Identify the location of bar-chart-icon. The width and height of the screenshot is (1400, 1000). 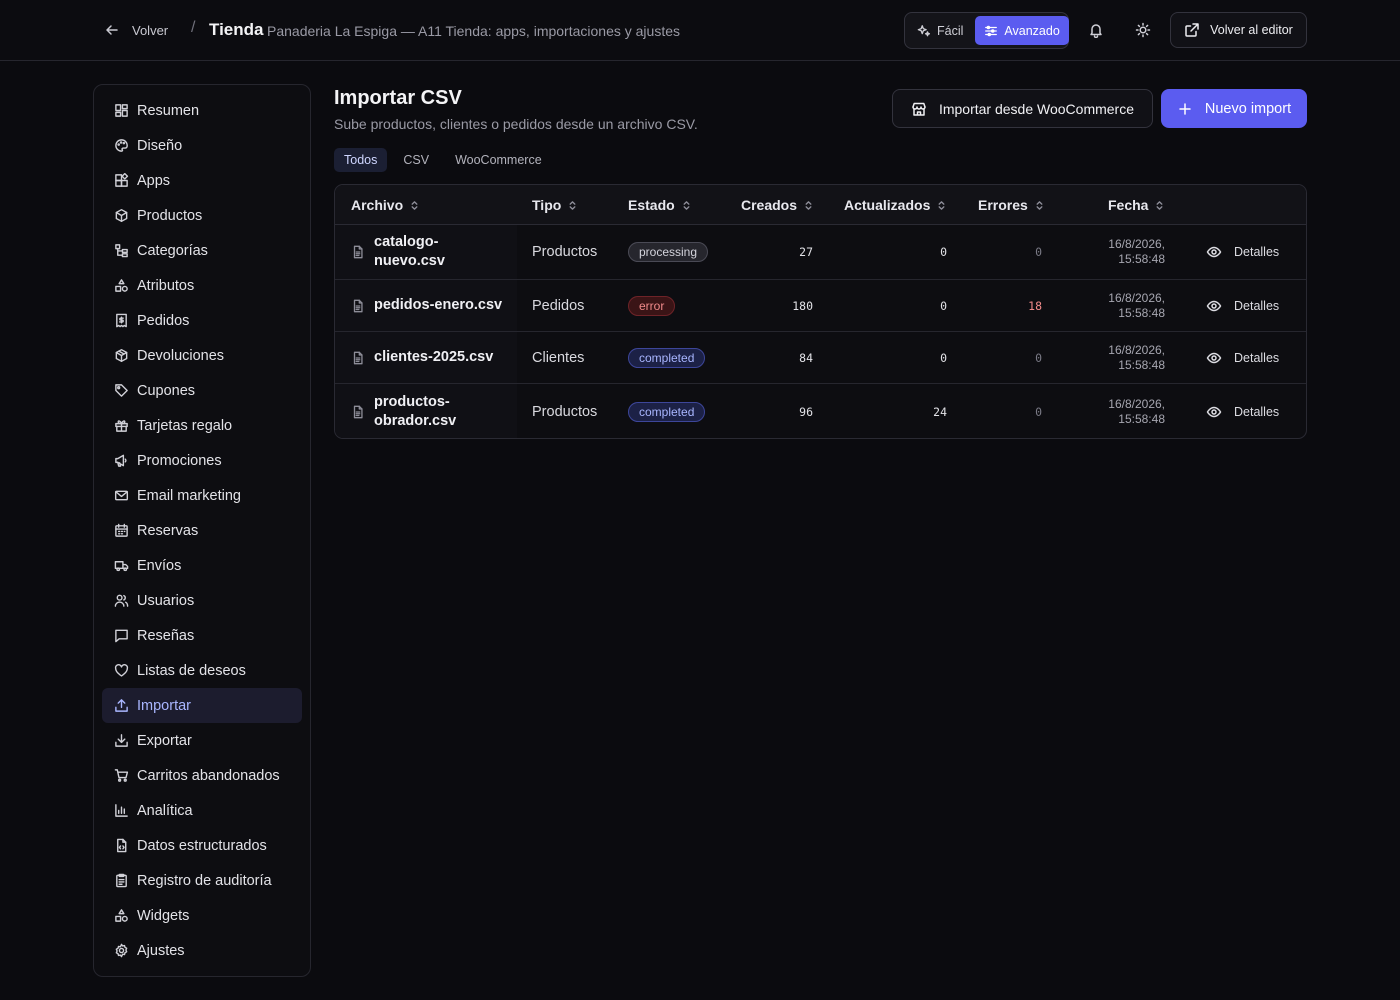
(121, 810).